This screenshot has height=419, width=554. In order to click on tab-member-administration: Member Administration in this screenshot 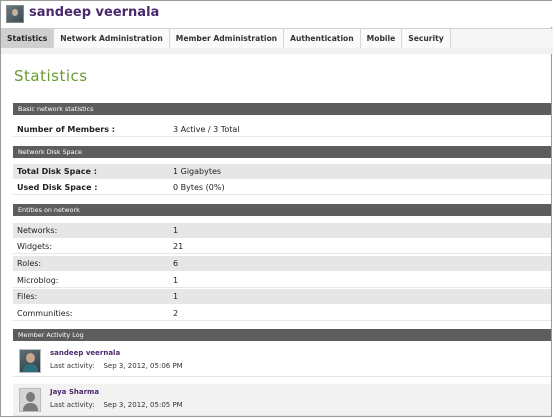, I will do `click(227, 38)`.